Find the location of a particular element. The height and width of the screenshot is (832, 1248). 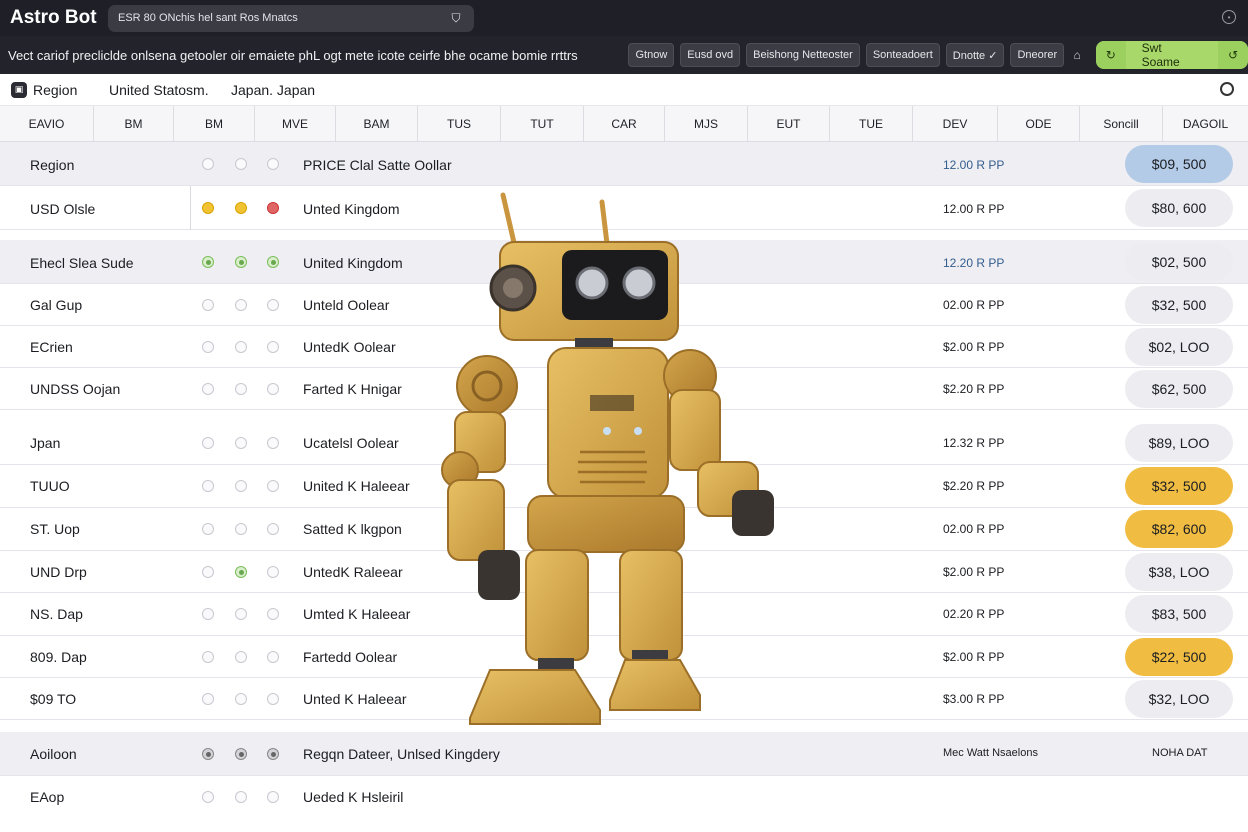

toolbar-button-1: Gtnow is located at coordinates (651, 55).